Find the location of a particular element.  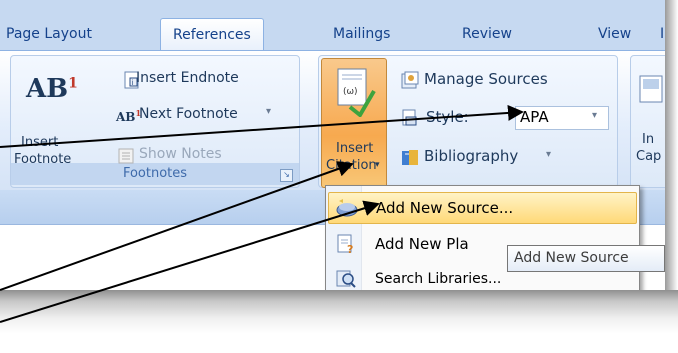

style-icon is located at coordinates (409, 117).